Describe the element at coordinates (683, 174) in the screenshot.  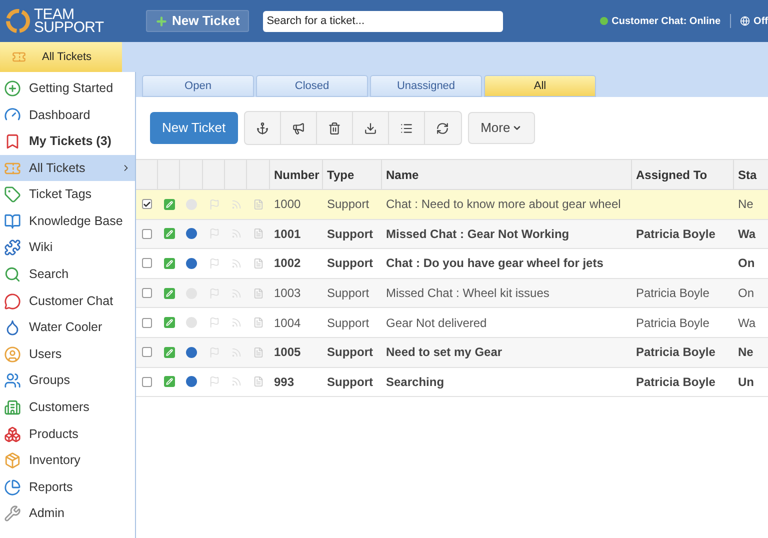
I see `column-header: Assigned To` at that location.